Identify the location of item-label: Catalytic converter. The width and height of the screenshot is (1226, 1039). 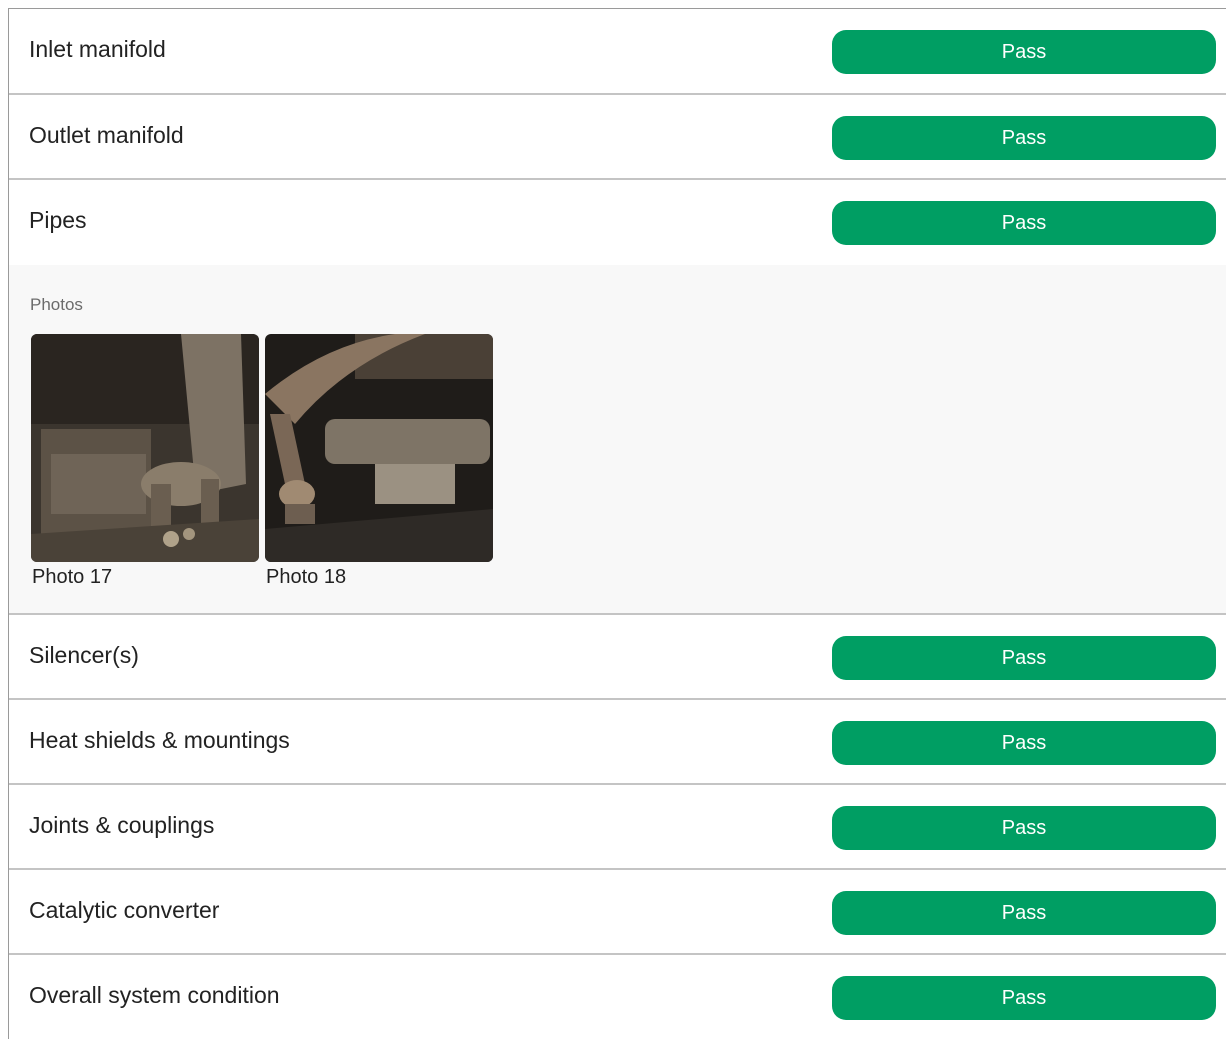
(124, 910).